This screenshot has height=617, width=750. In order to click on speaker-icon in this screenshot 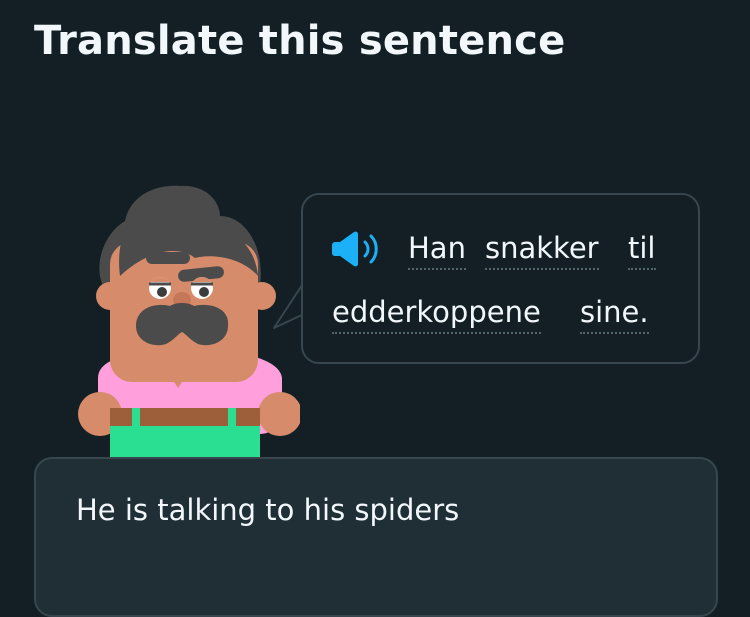, I will do `click(357, 249)`.